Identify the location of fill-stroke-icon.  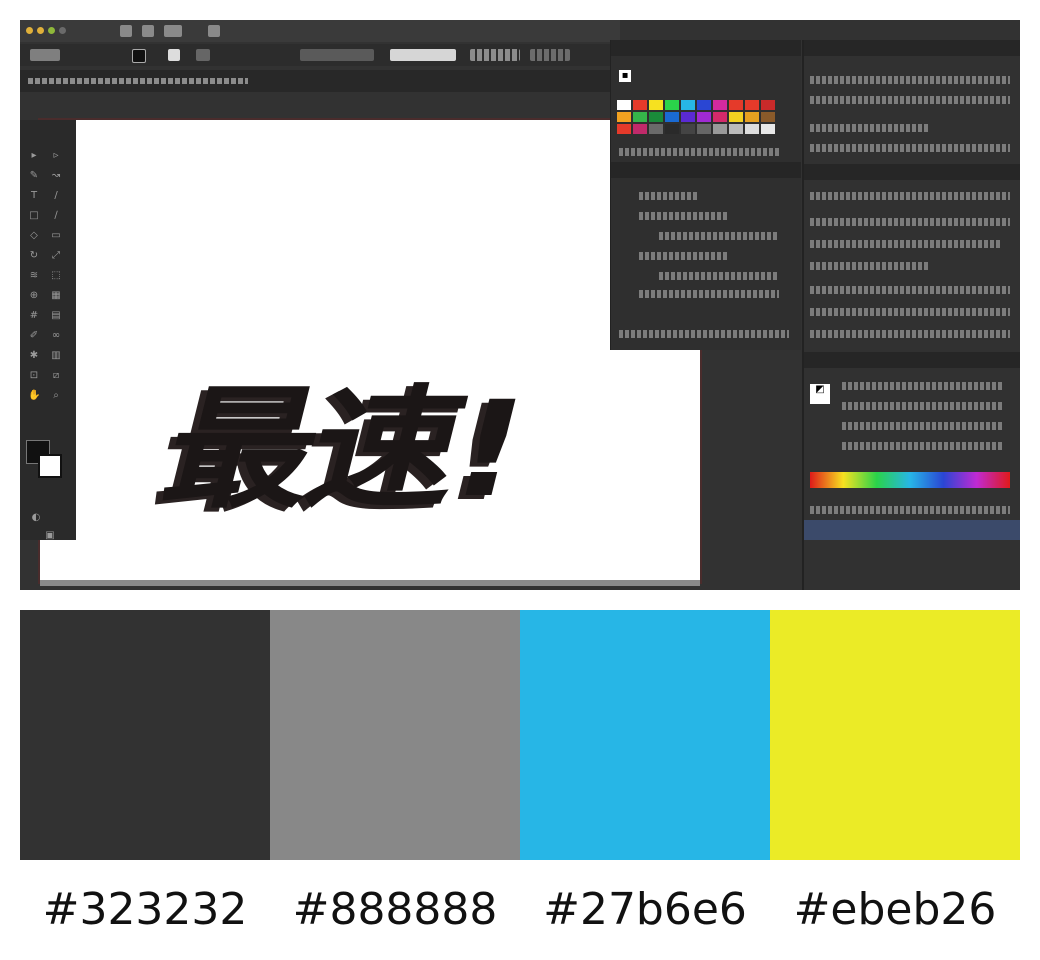
(44, 460).